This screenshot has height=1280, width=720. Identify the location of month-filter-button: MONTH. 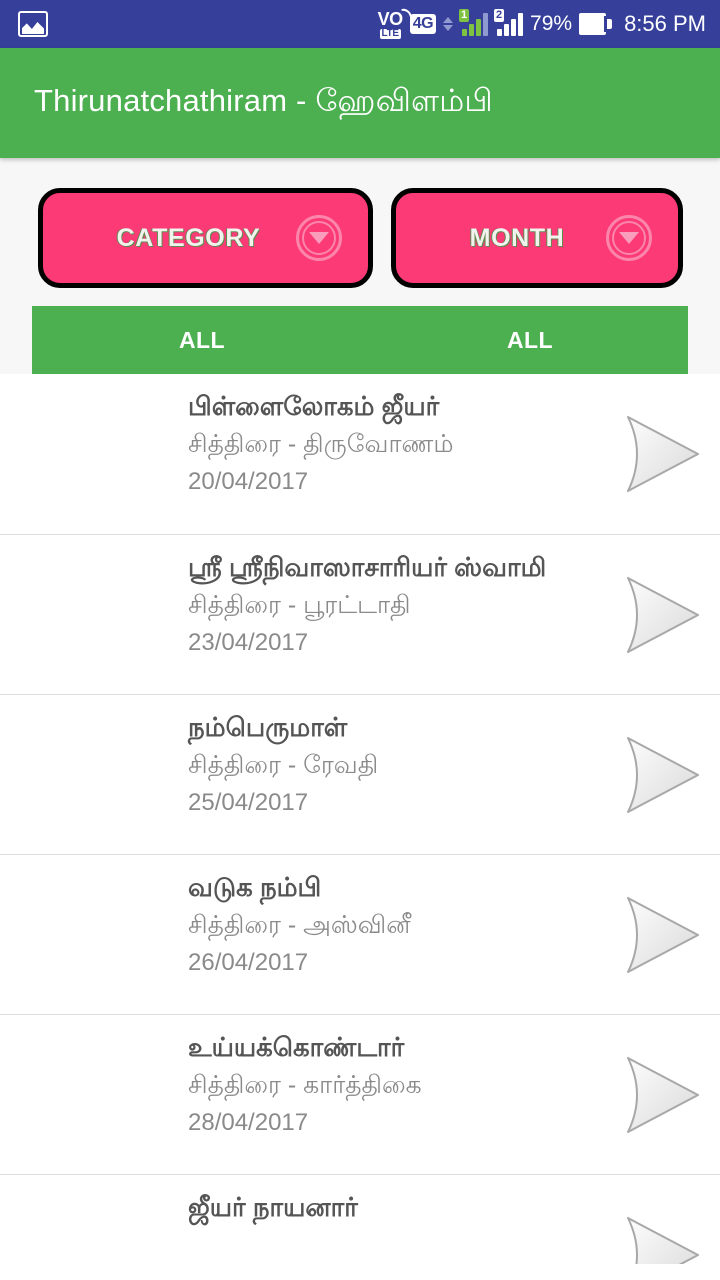
(537, 238).